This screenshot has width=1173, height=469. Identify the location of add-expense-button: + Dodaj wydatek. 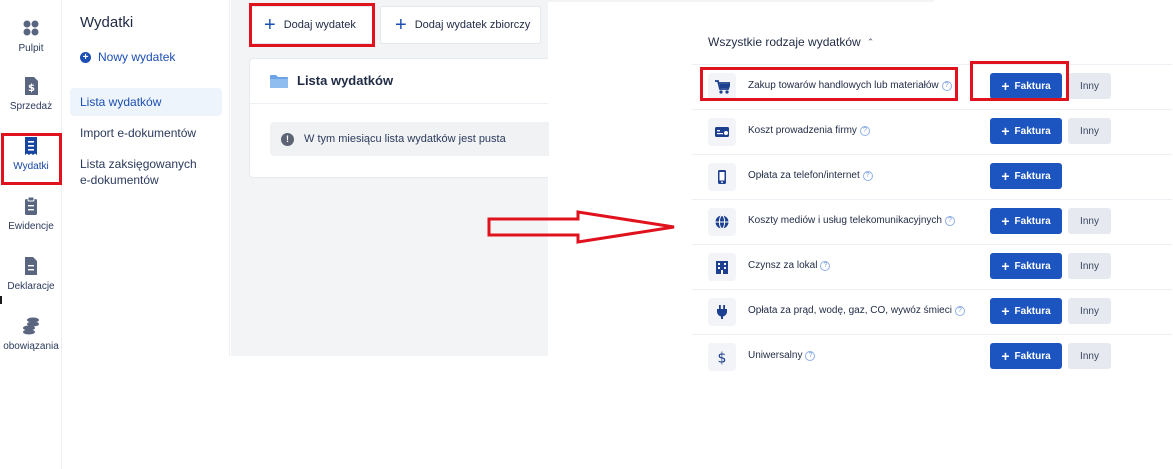
(311, 25).